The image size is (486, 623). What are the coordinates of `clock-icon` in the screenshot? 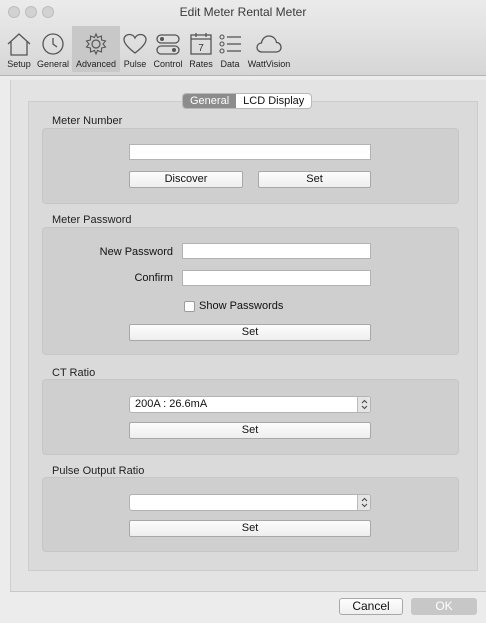 It's located at (53, 44).